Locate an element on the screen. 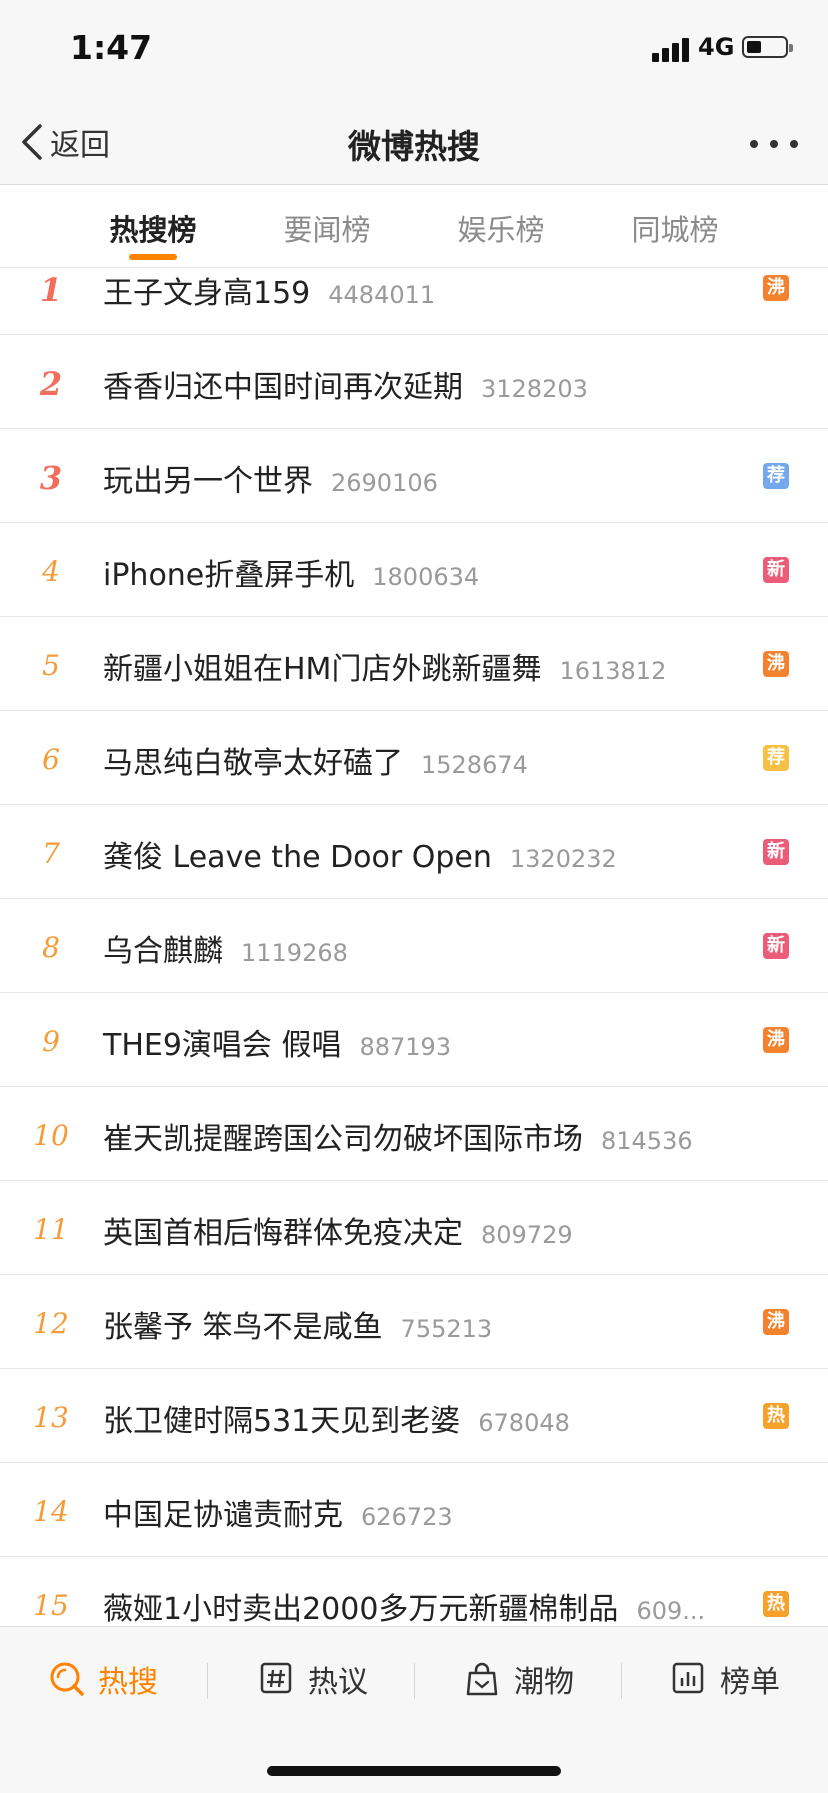  shopping-bag-icon is located at coordinates (482, 1679).